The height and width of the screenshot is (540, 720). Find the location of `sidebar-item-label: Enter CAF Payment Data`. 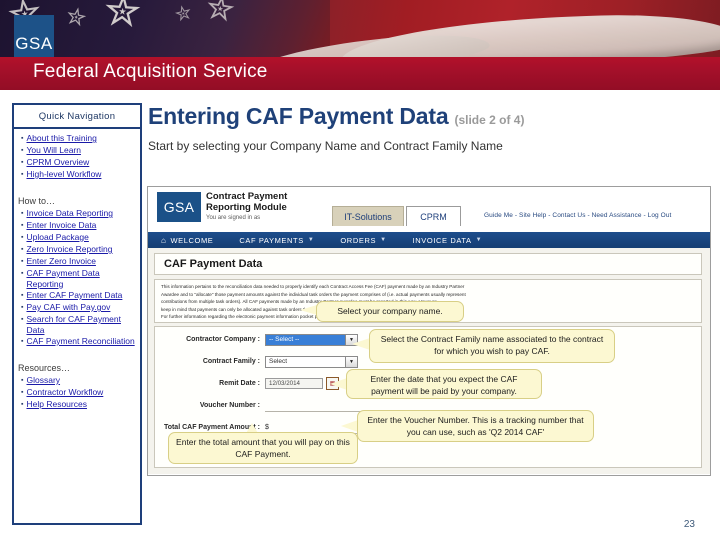

sidebar-item-label: Enter CAF Payment Data is located at coordinates (74, 295).